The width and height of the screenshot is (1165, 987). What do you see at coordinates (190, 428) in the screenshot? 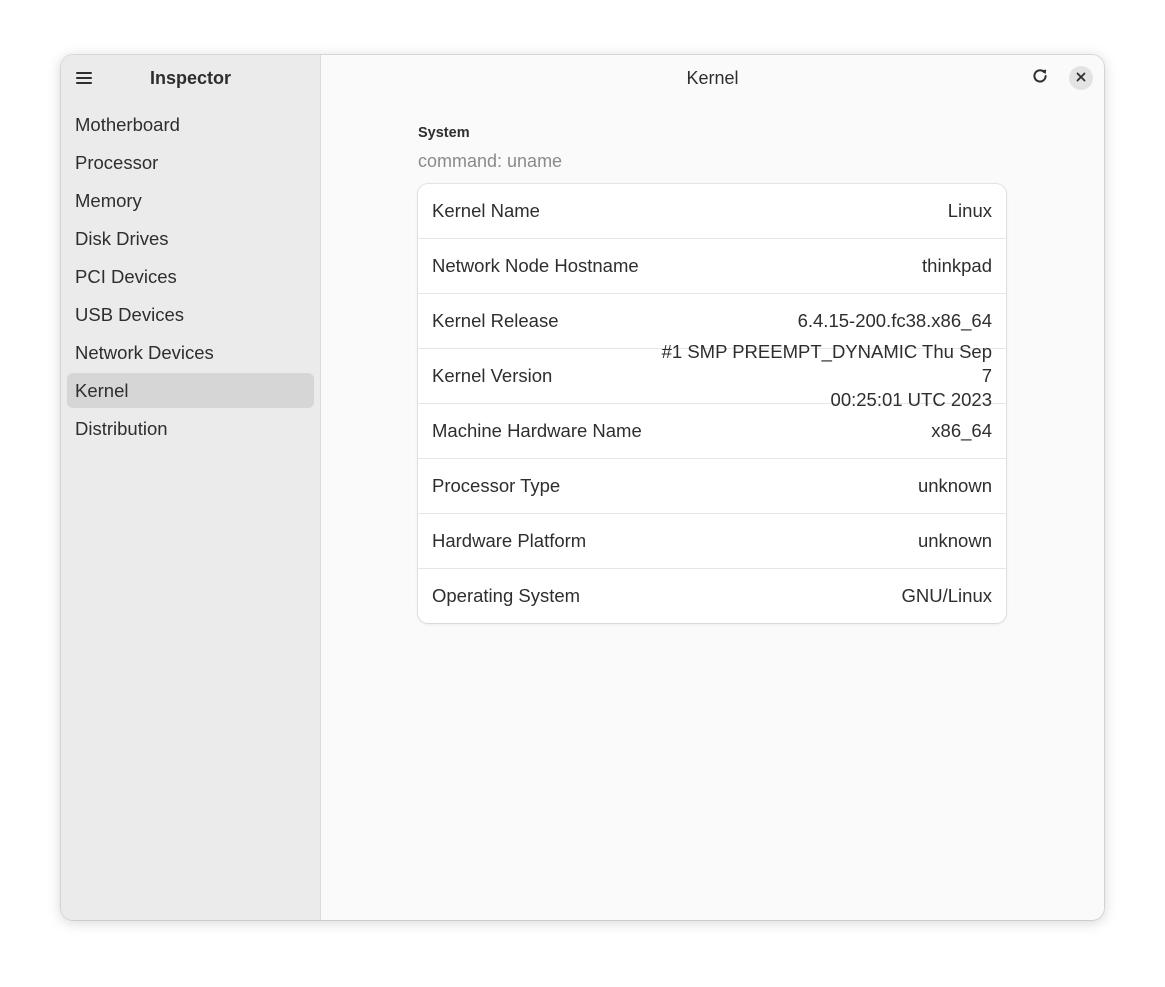
I see `sidebar-item-distribution: Distribution` at bounding box center [190, 428].